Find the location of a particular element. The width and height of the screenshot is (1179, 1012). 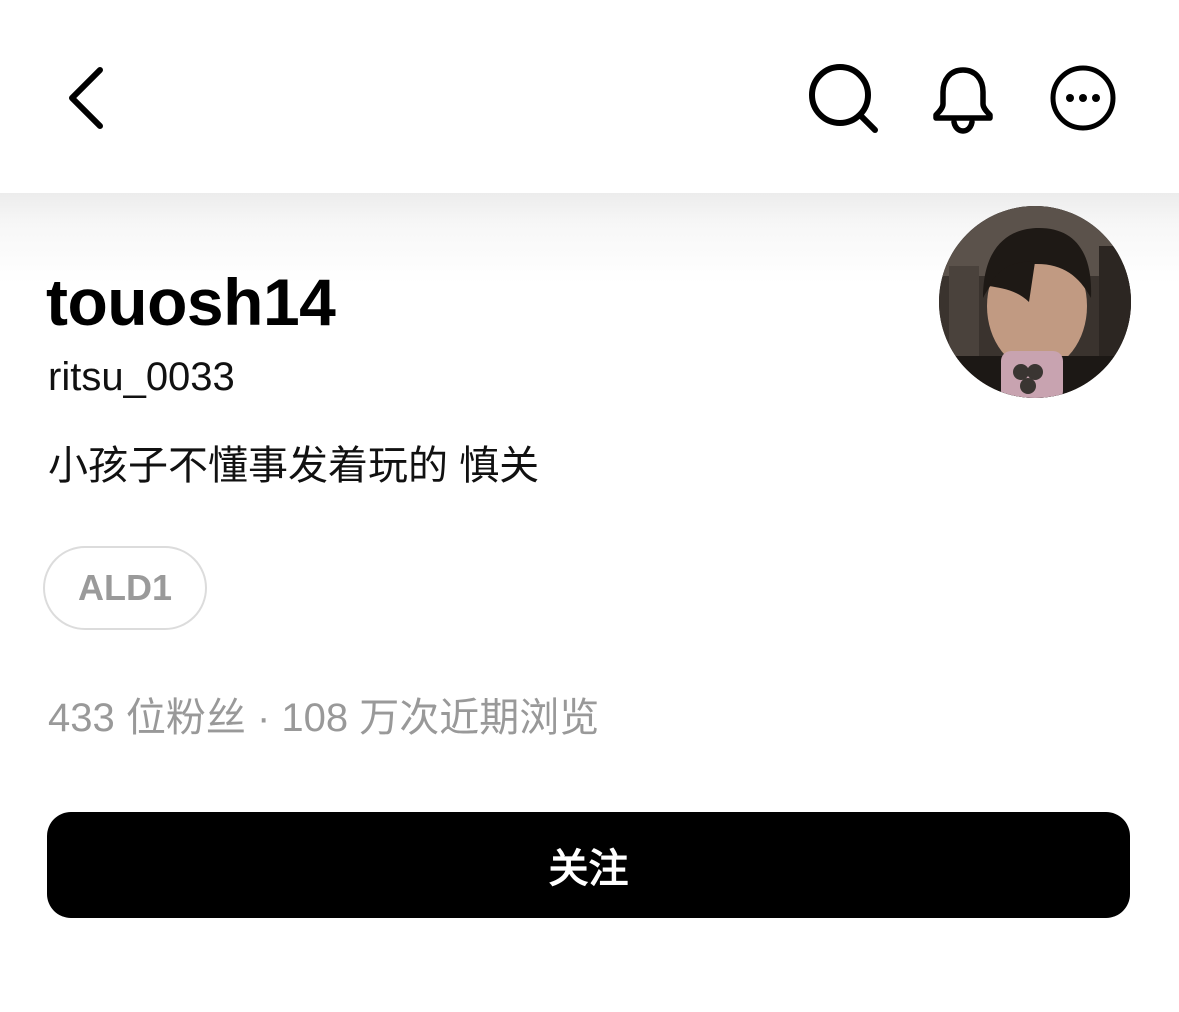

profile-photo is located at coordinates (1035, 302).